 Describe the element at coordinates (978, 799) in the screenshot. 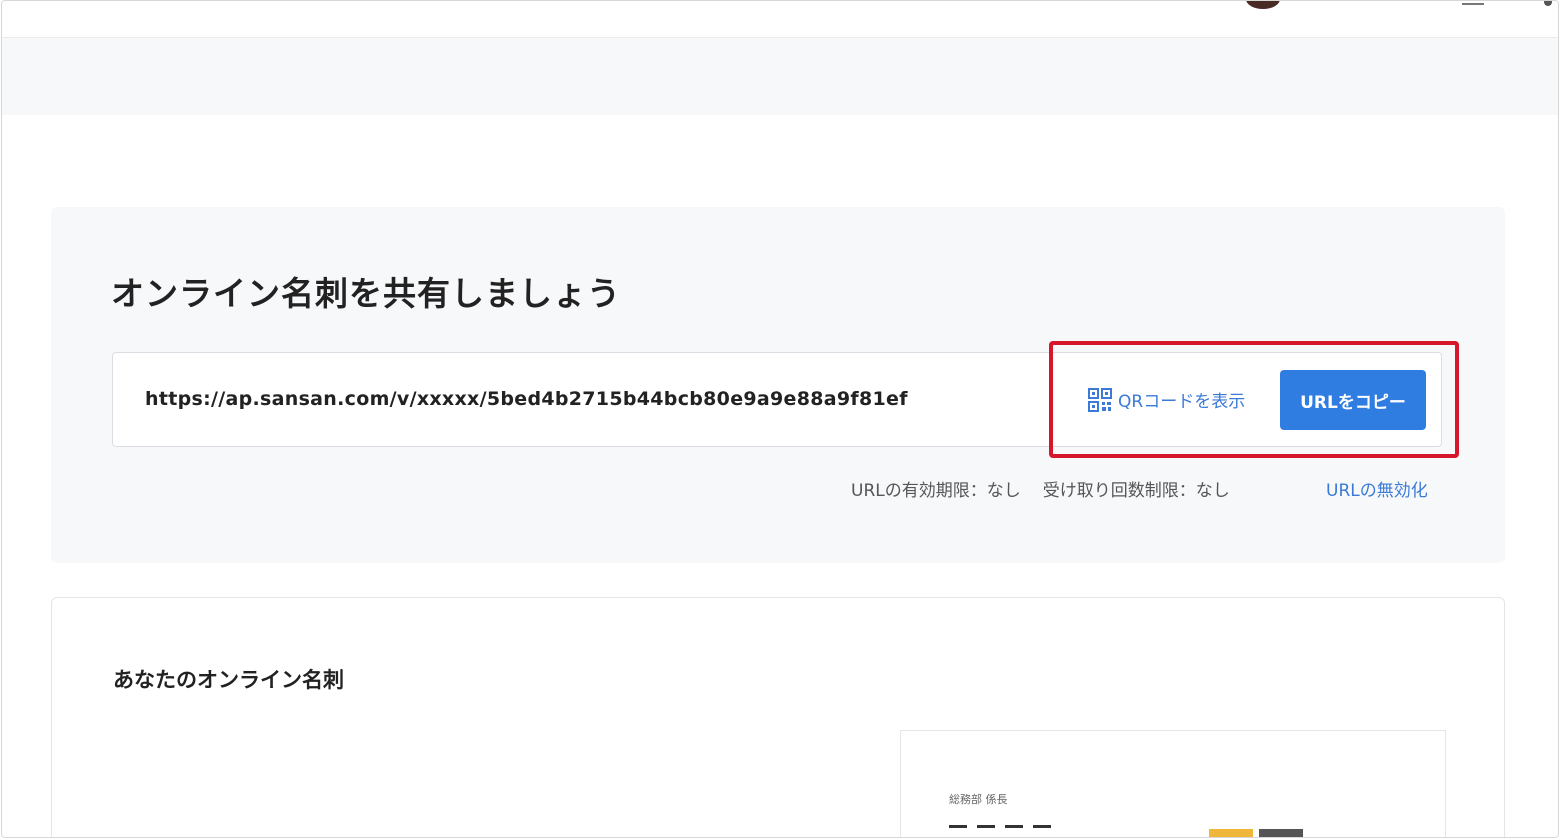

I see `card-department: 総務部 係長` at that location.